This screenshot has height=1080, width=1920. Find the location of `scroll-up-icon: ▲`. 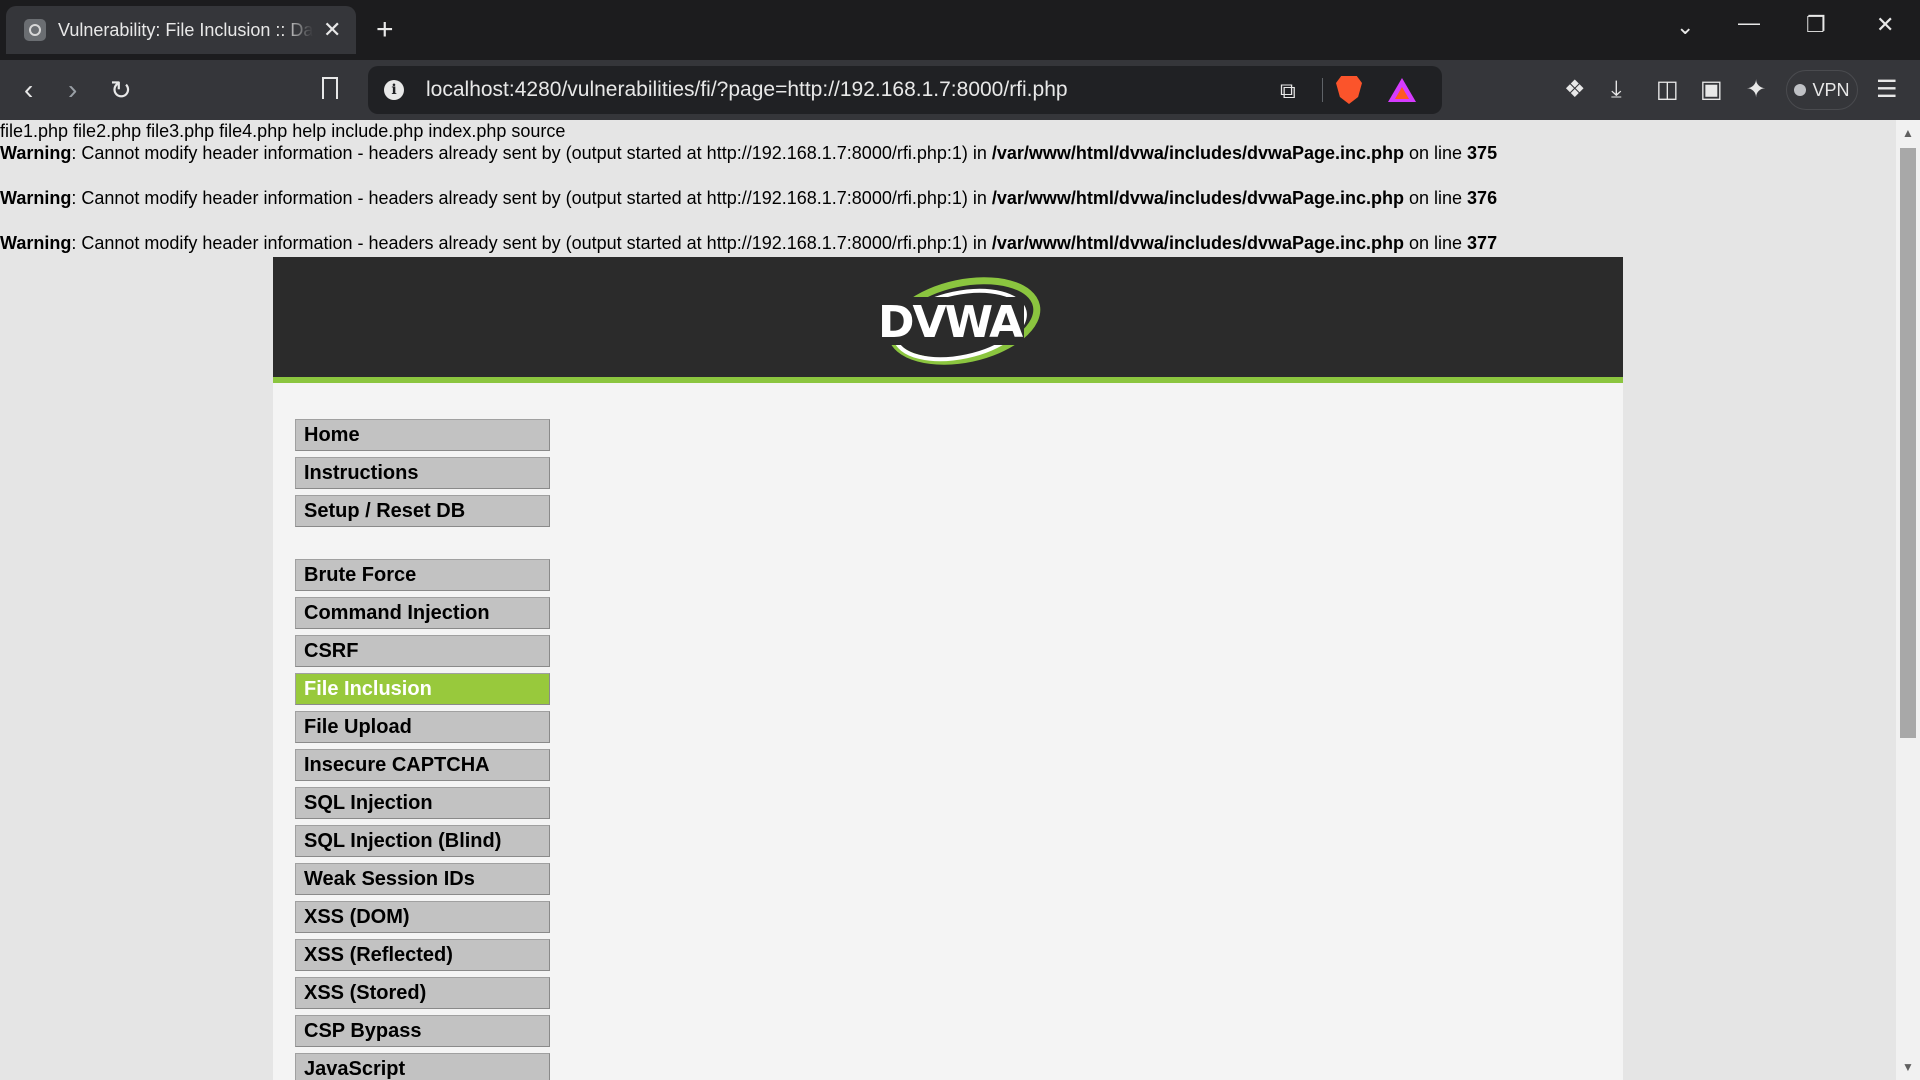

scroll-up-icon: ▲ is located at coordinates (1908, 133).